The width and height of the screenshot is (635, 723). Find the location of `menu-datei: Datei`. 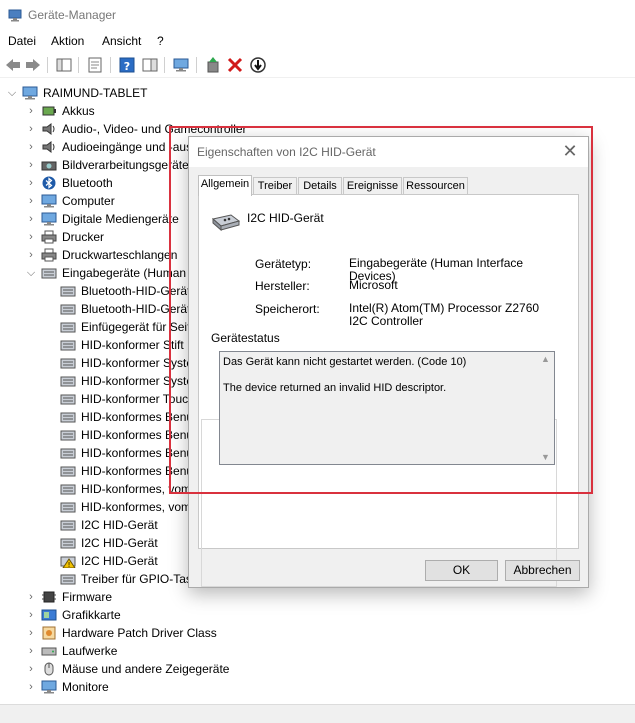

menu-datei: Datei is located at coordinates (22, 41).